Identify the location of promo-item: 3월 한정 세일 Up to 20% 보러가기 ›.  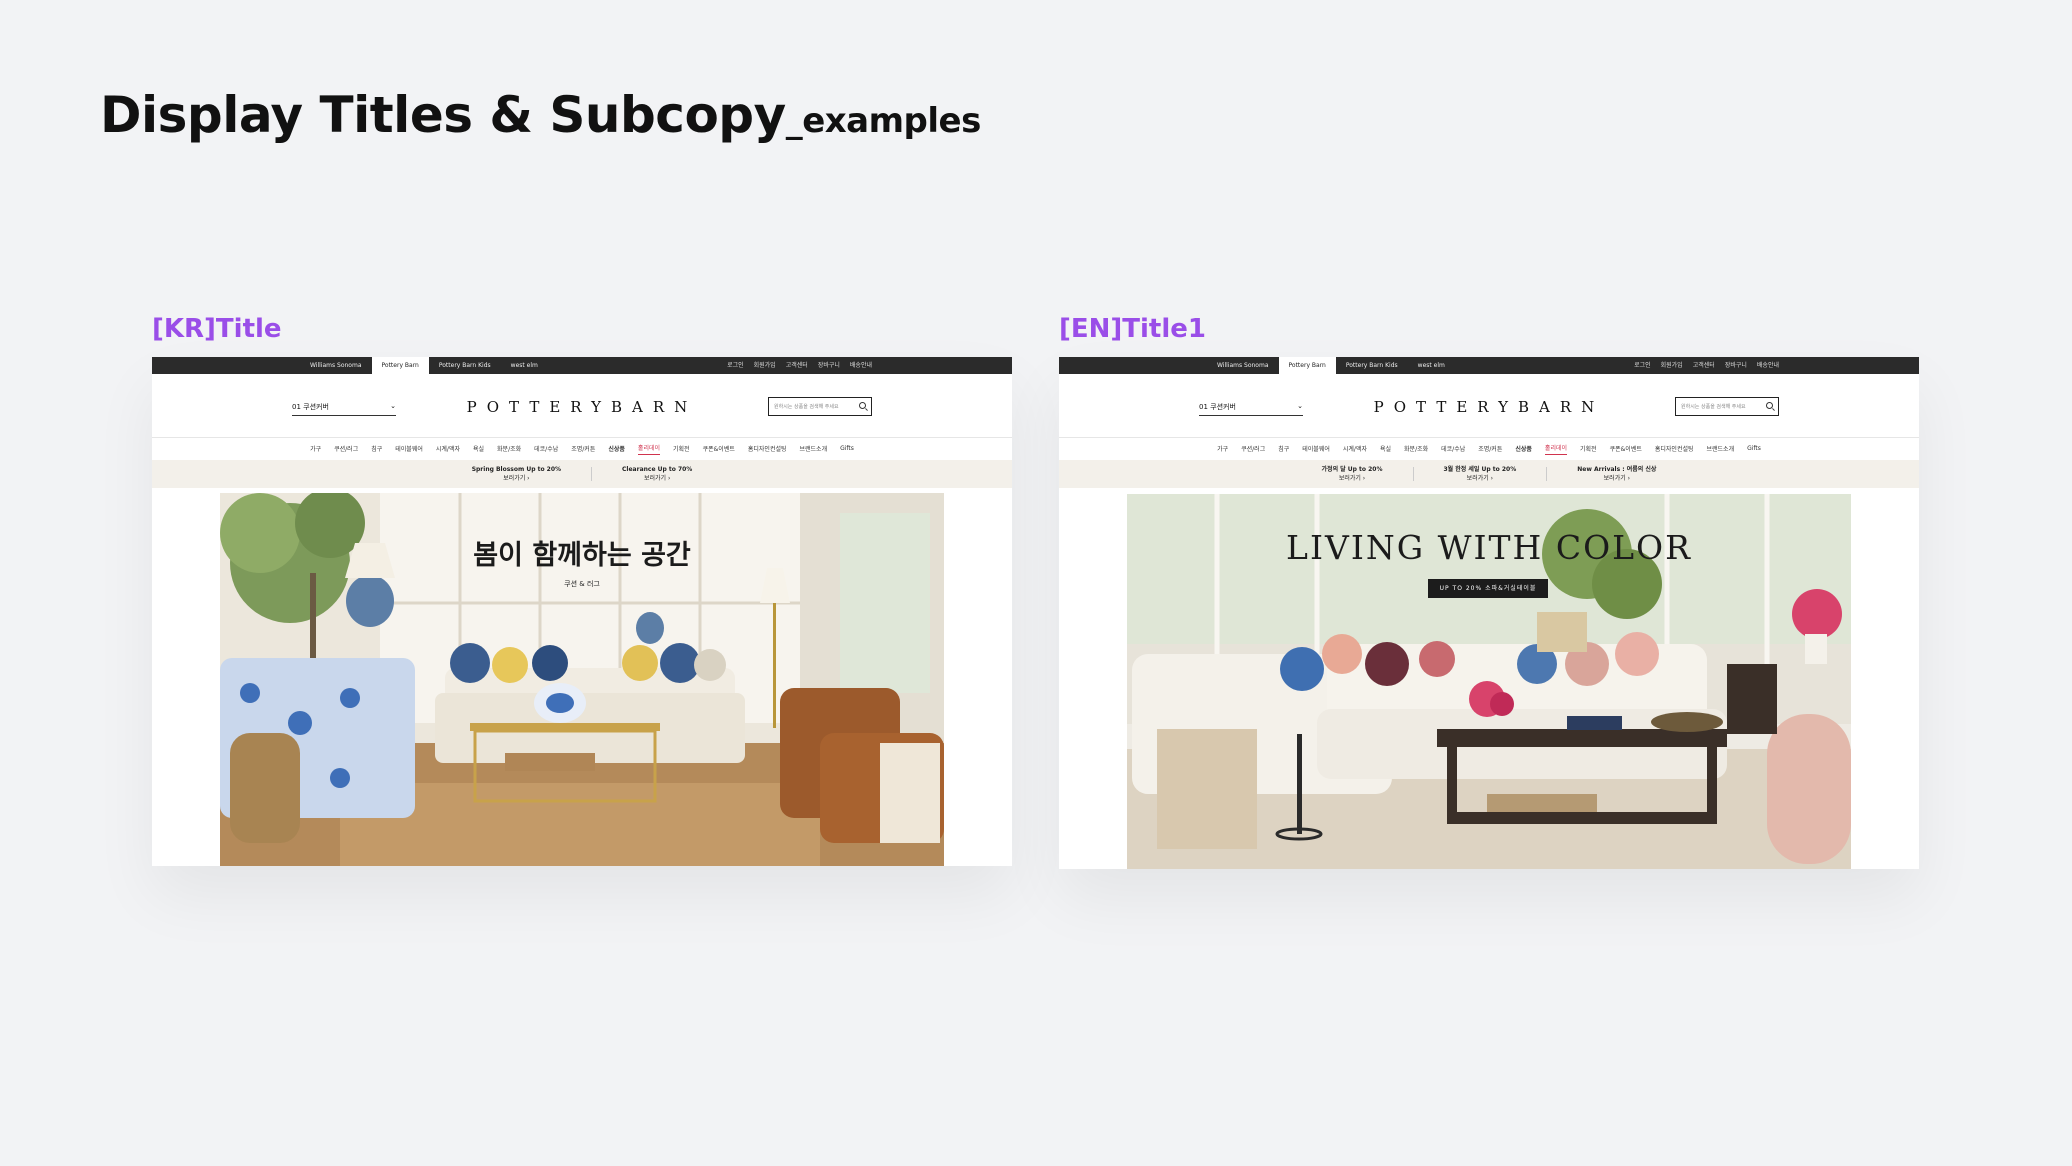
(1480, 474).